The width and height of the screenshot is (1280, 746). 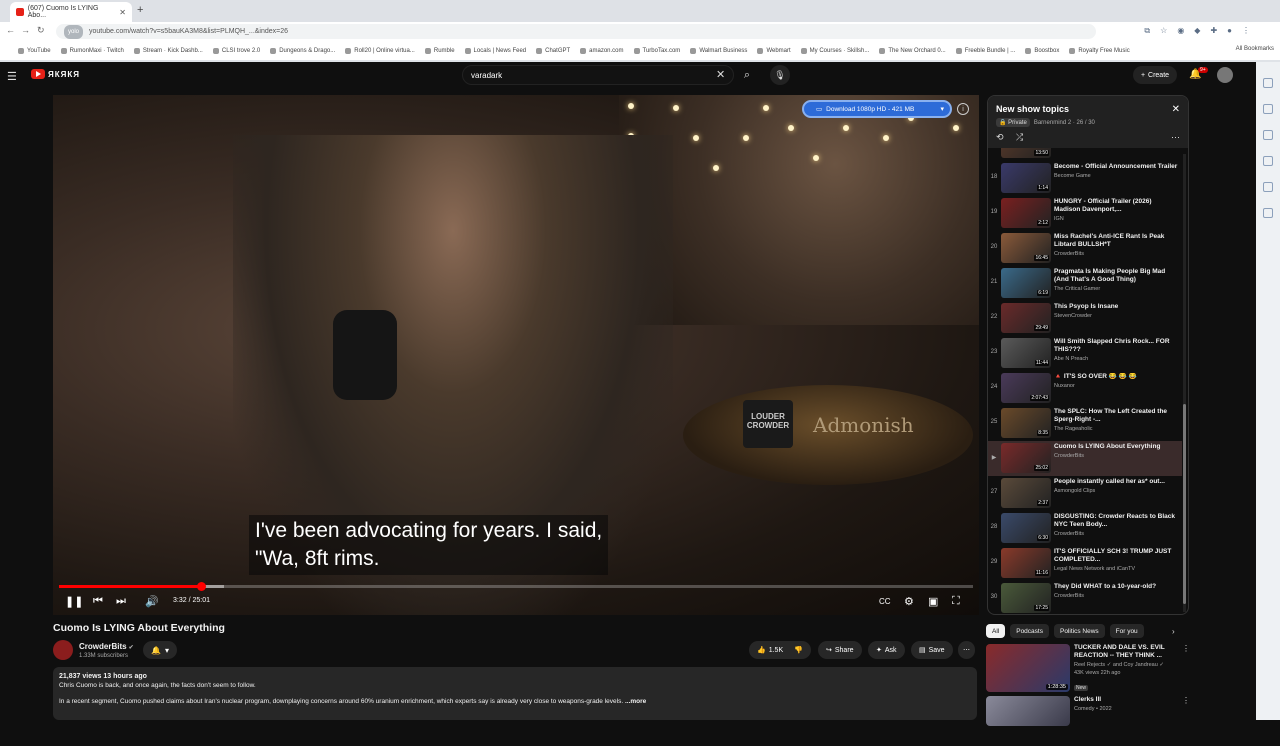 What do you see at coordinates (1032, 109) in the screenshot?
I see `playlist-title: New show topics` at bounding box center [1032, 109].